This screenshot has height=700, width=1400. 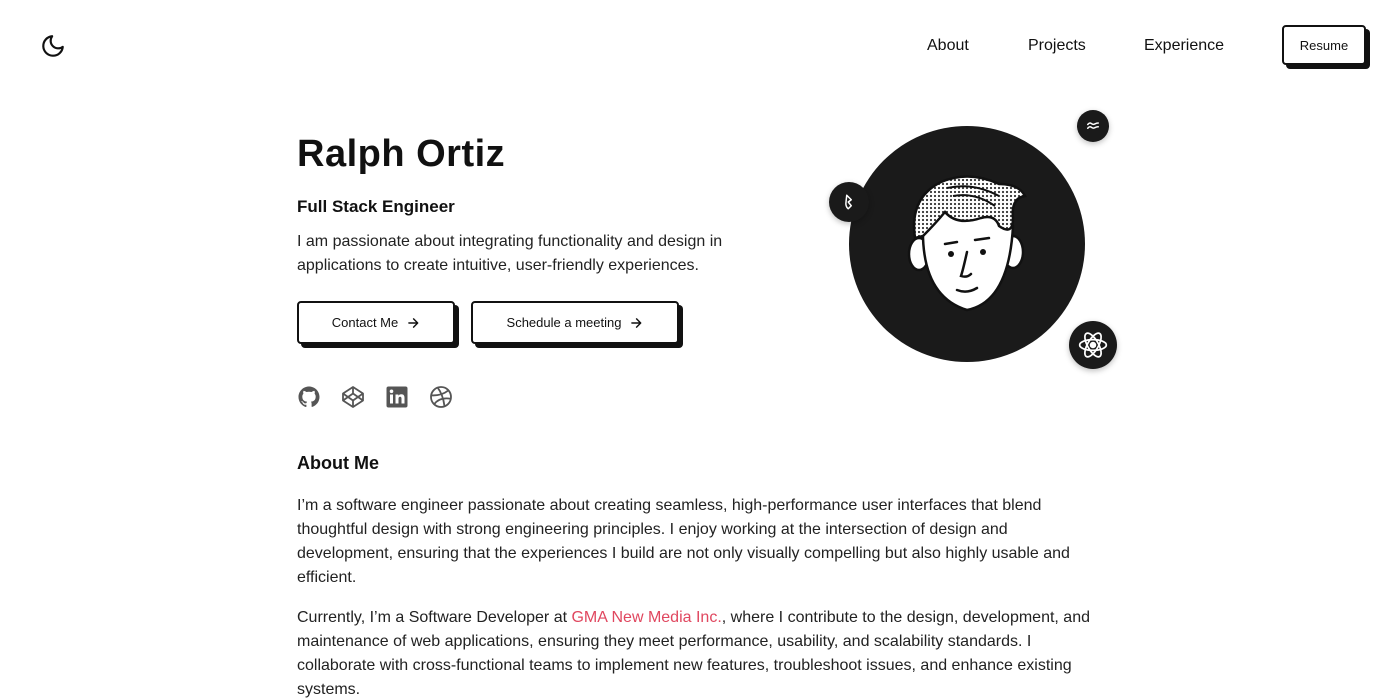 What do you see at coordinates (397, 397) in the screenshot?
I see `linkedin-icon` at bounding box center [397, 397].